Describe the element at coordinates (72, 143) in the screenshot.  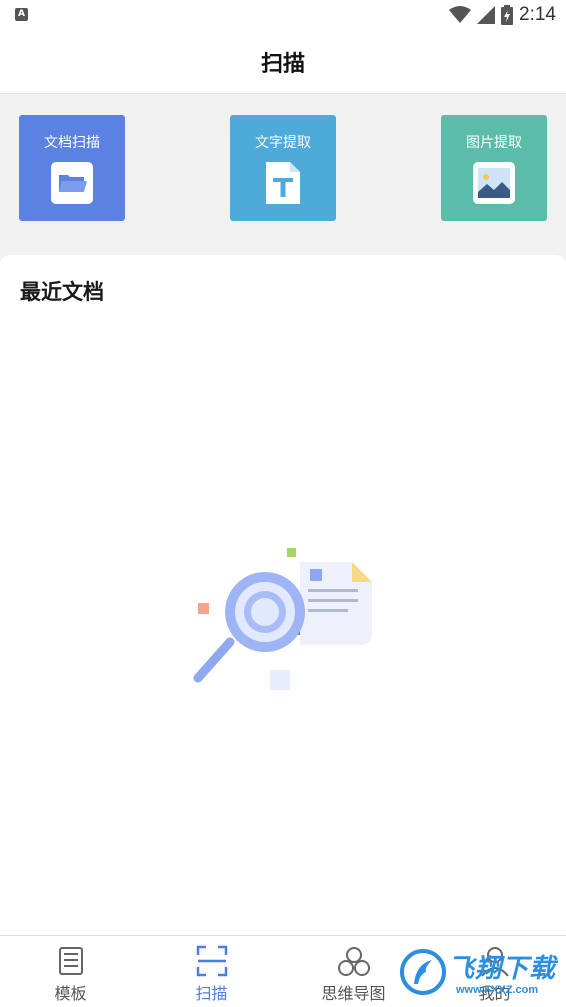
I see `tool-label: 文档扫描` at that location.